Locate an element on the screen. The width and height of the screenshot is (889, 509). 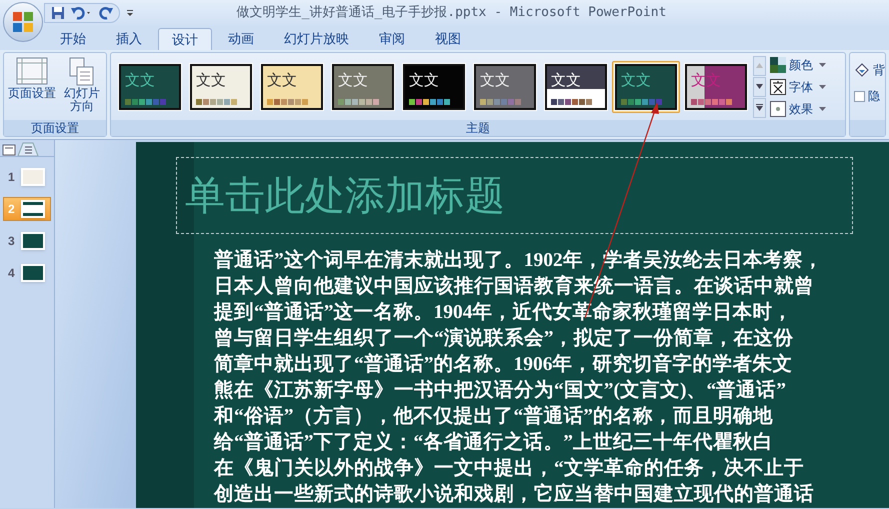
body-text-line: 简章中就出现了“普通话”的名称。1906年，研究切音字的学者朱文 is located at coordinates (504, 364).